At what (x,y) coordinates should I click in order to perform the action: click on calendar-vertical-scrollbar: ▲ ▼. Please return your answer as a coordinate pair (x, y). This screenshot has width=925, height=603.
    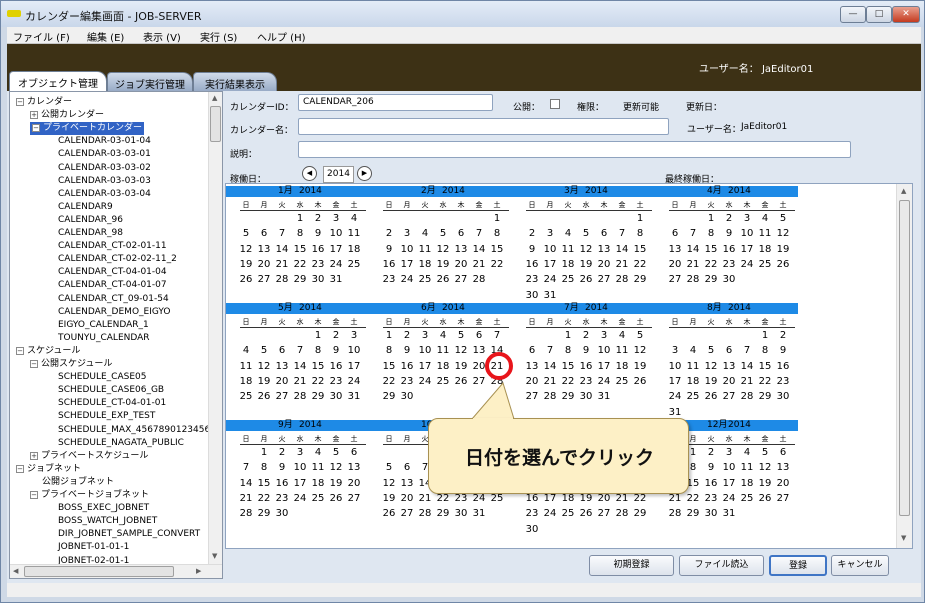
    Looking at the image, I should click on (904, 366).